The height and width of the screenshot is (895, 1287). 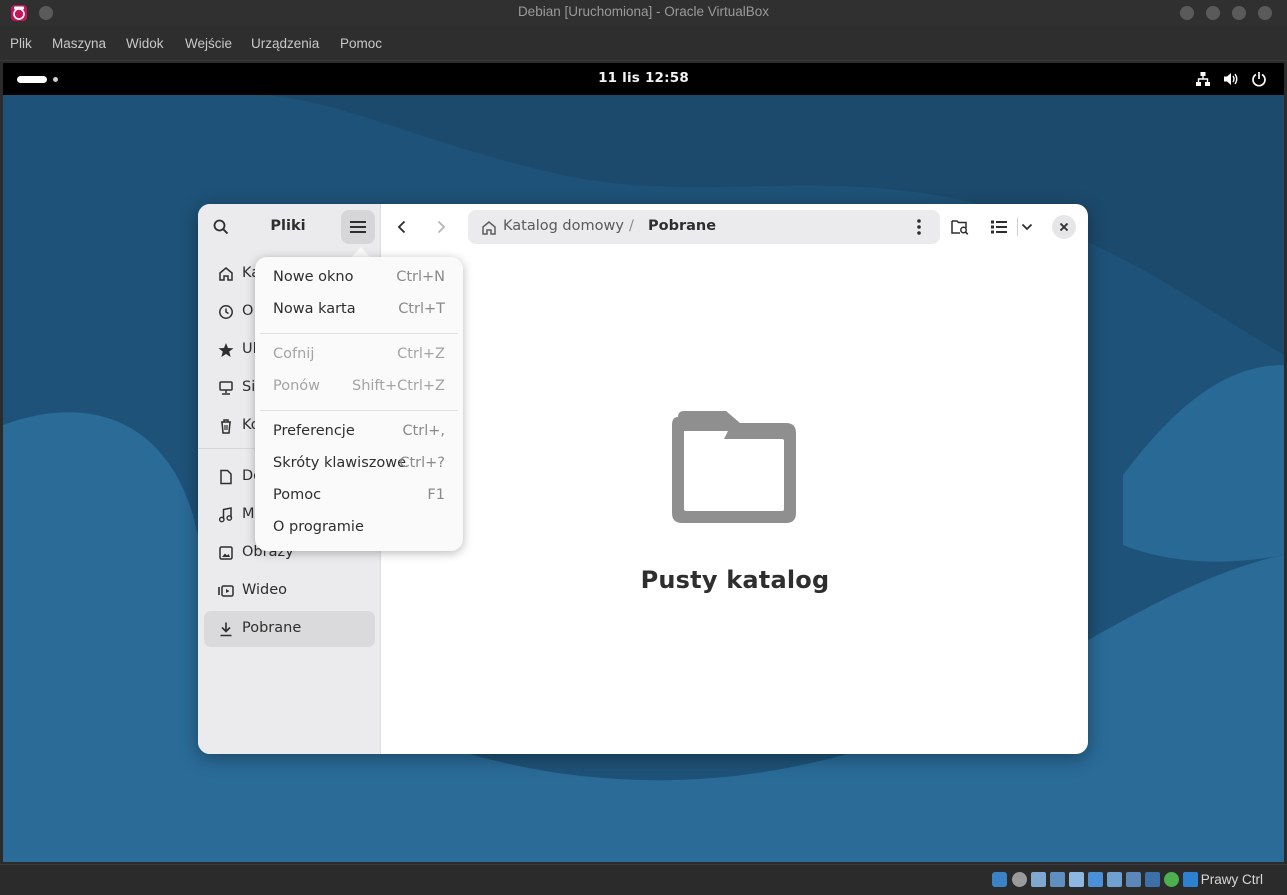 What do you see at coordinates (289, 629) in the screenshot?
I see `sidebar-item-downloads: Pobrane` at bounding box center [289, 629].